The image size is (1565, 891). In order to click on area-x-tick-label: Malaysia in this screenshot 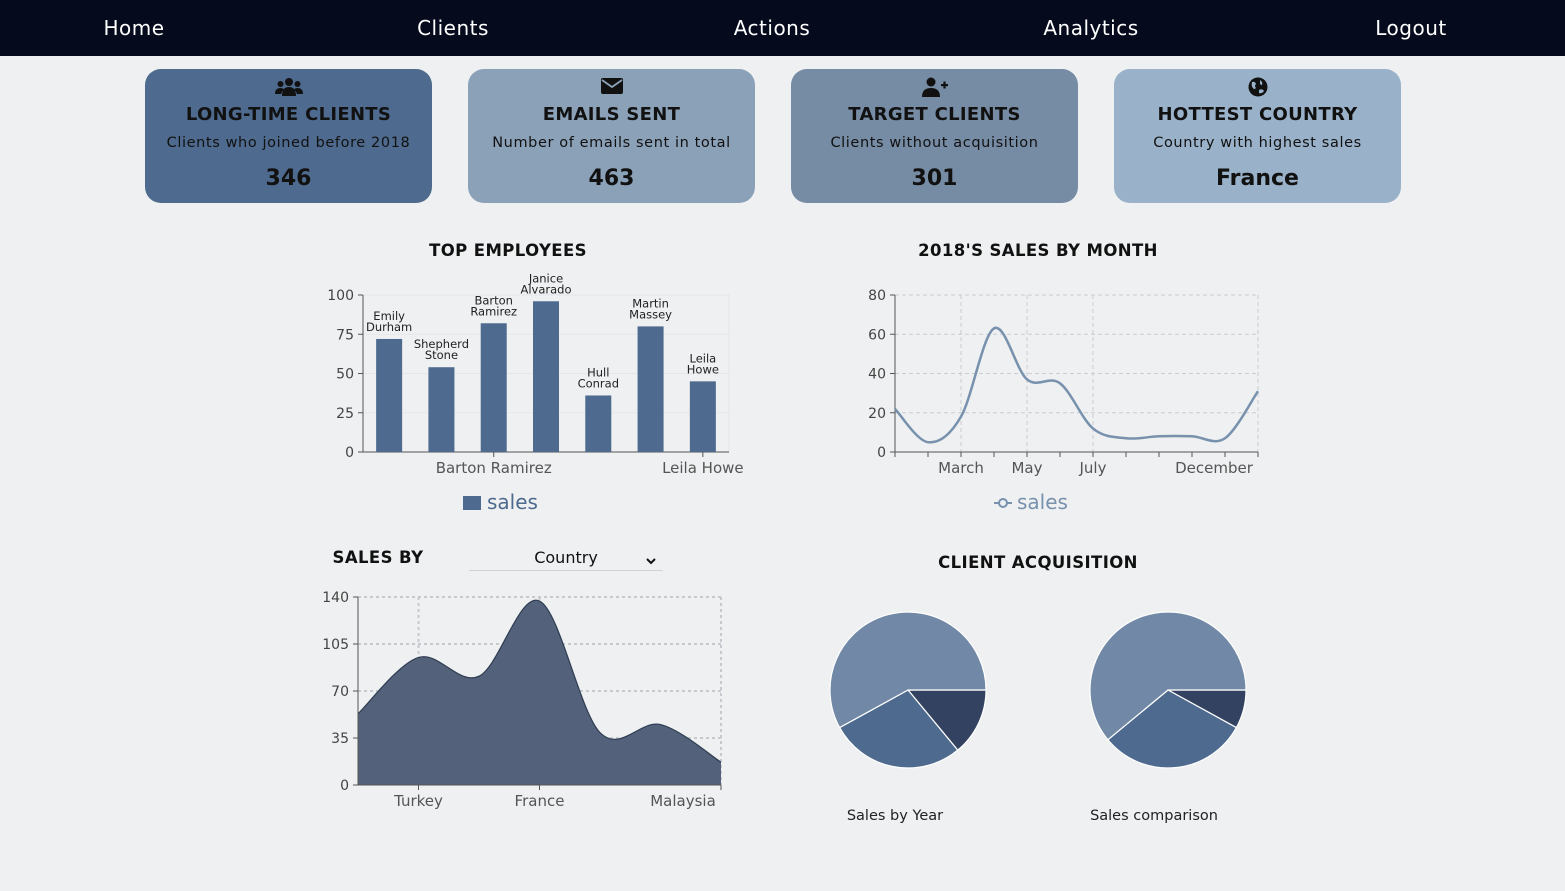, I will do `click(683, 801)`.